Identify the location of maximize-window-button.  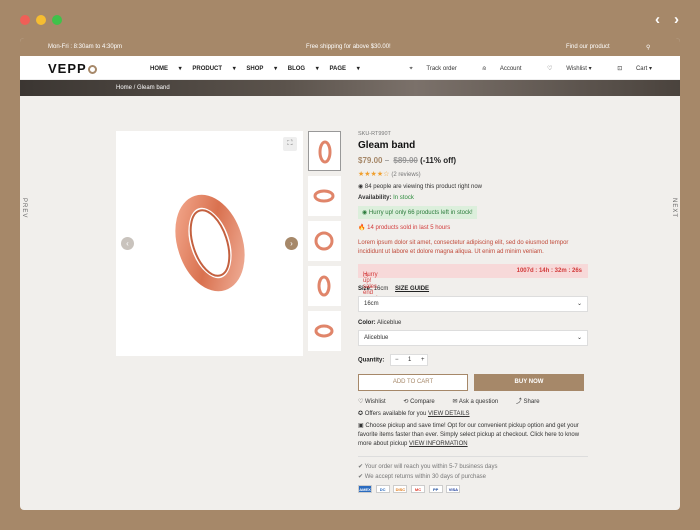
(57, 20).